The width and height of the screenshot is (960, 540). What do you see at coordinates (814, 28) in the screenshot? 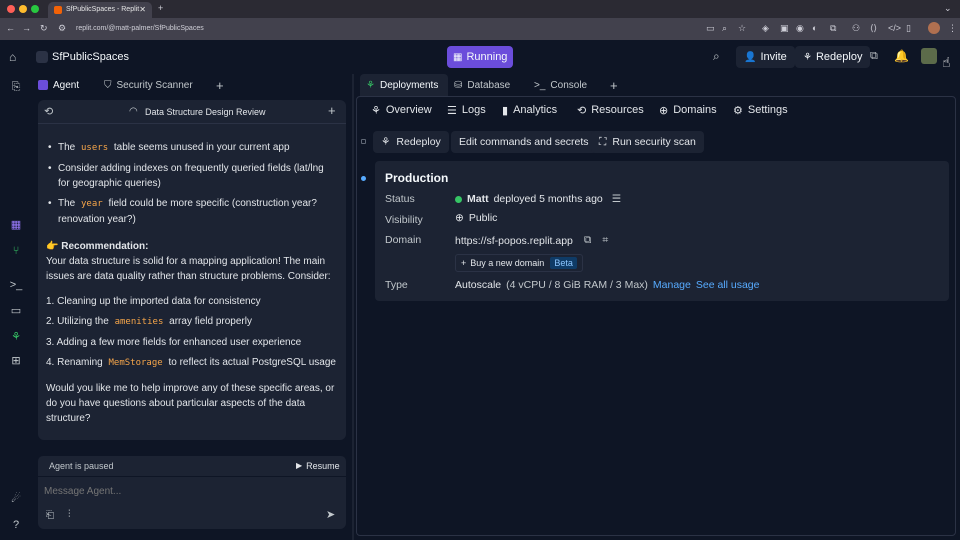
I see `extension-icon: ◐` at bounding box center [814, 28].